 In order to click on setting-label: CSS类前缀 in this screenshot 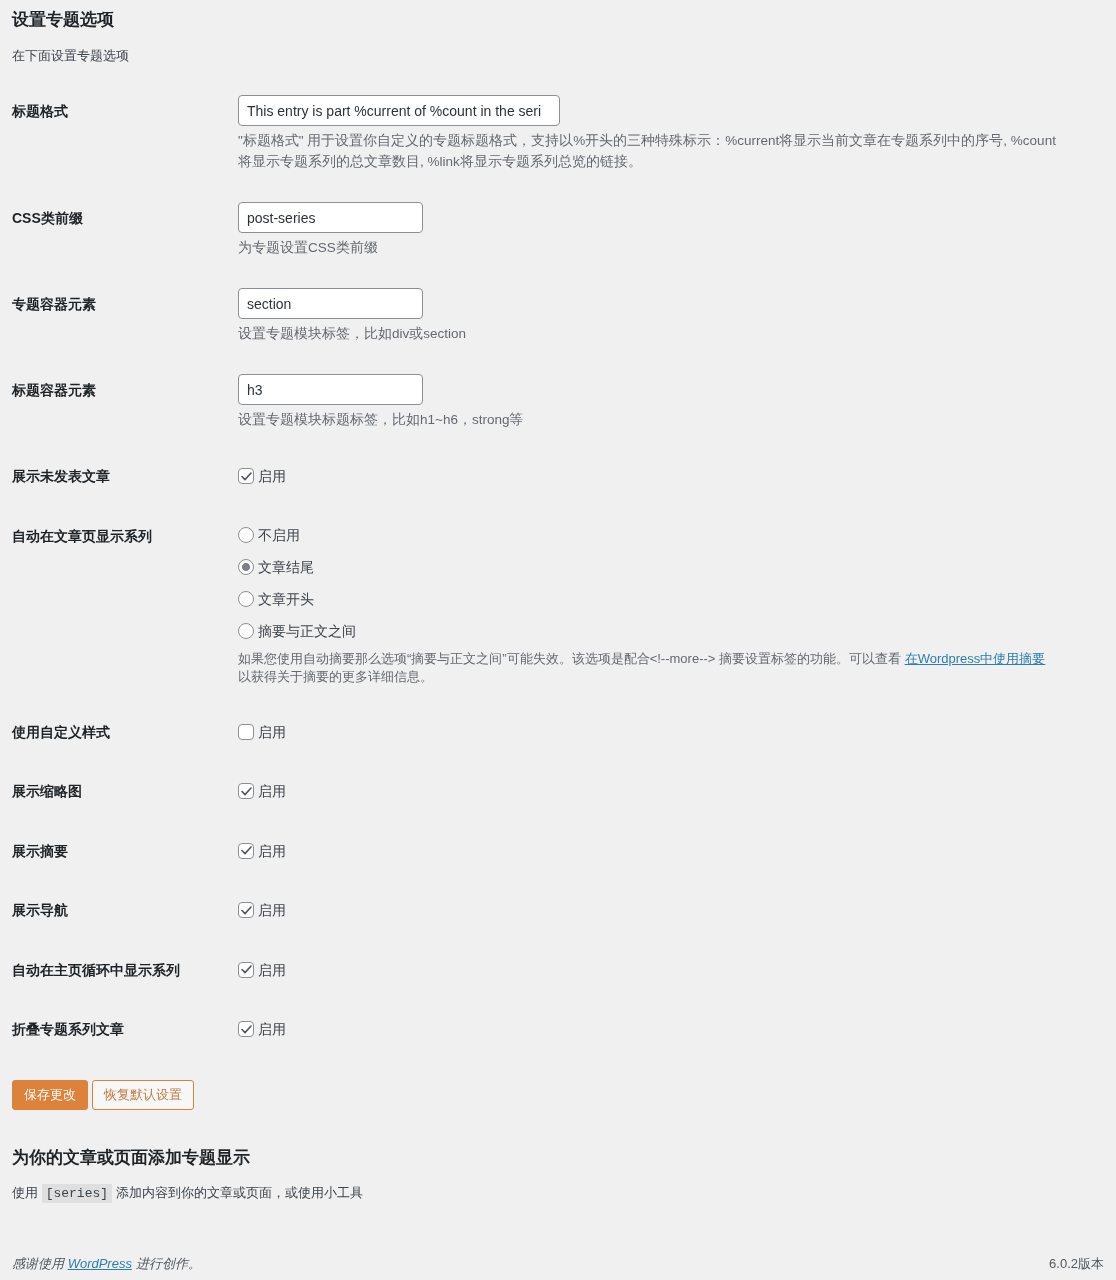, I will do `click(47, 218)`.